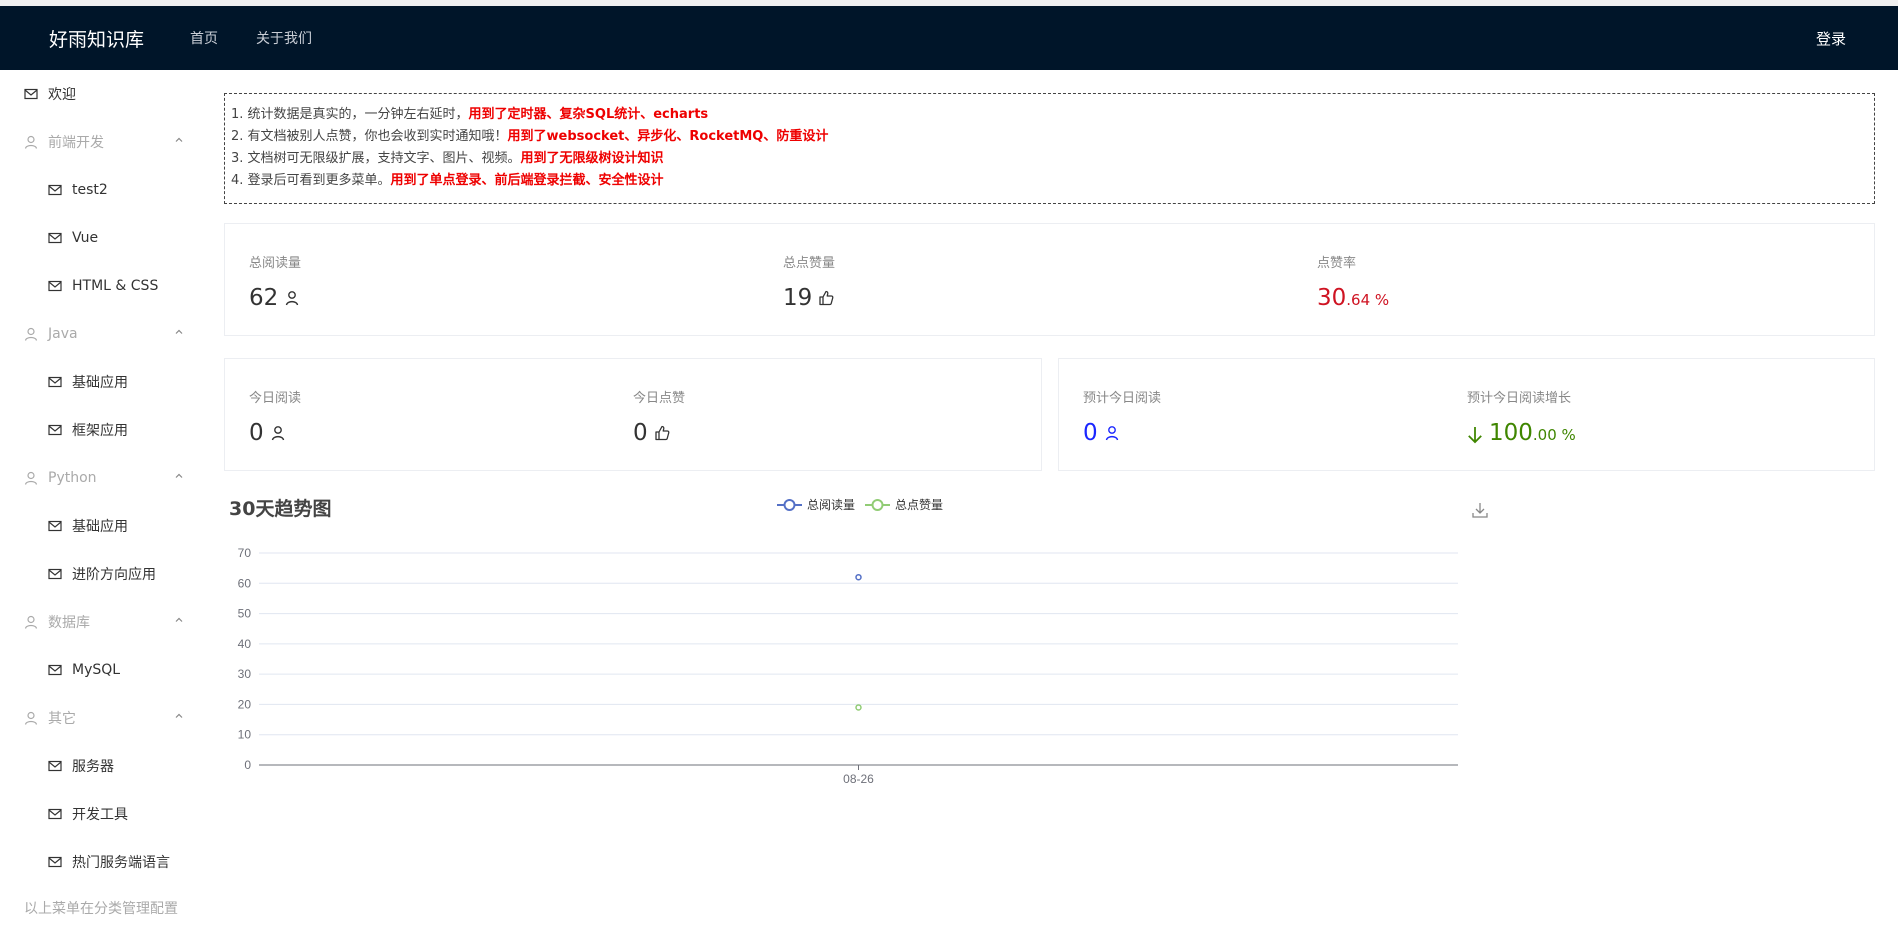 The width and height of the screenshot is (1898, 934). I want to click on sidebar-item-java-framework: 框架应用, so click(88, 430).